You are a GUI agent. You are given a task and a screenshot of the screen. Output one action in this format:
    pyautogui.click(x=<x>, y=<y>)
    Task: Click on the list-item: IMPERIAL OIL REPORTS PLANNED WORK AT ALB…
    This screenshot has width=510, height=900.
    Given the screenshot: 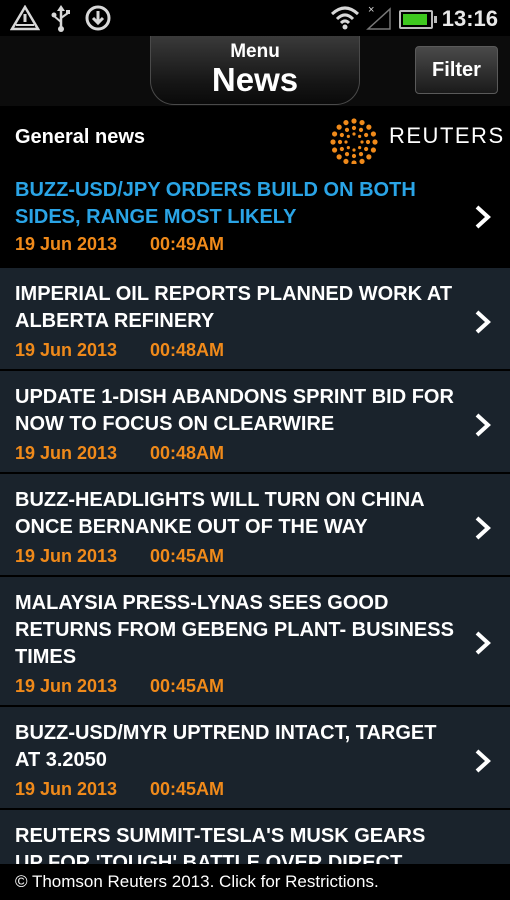 What is the action you would take?
    pyautogui.click(x=255, y=319)
    